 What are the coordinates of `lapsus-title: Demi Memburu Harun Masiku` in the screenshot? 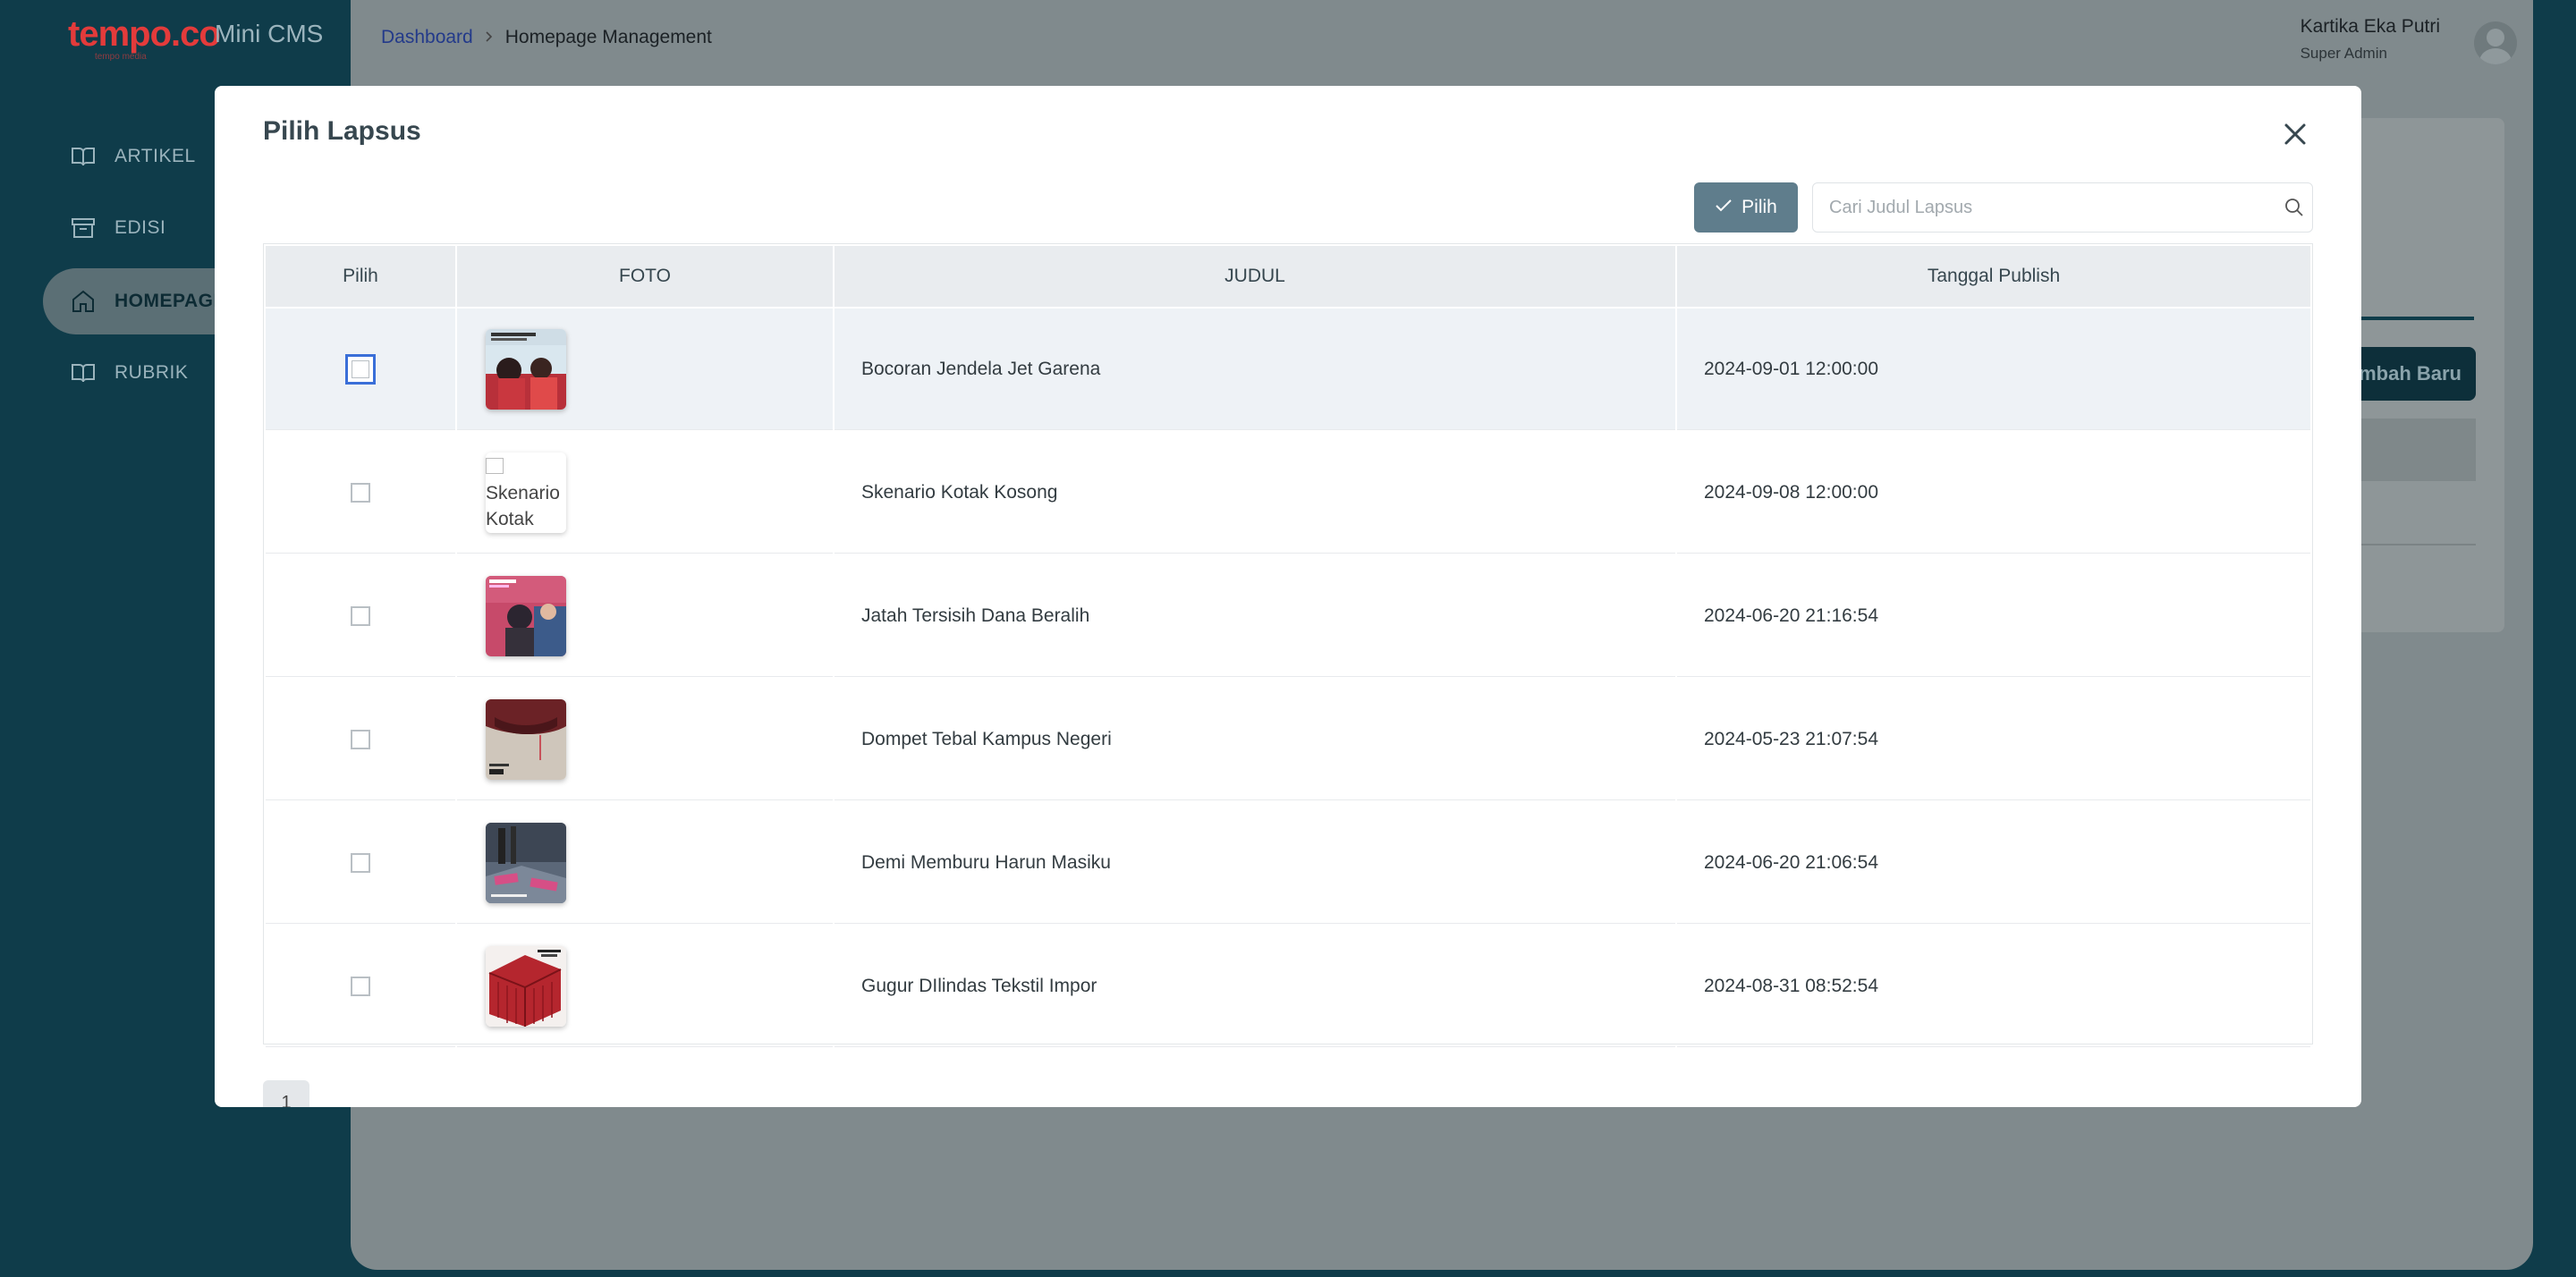 It's located at (1255, 863).